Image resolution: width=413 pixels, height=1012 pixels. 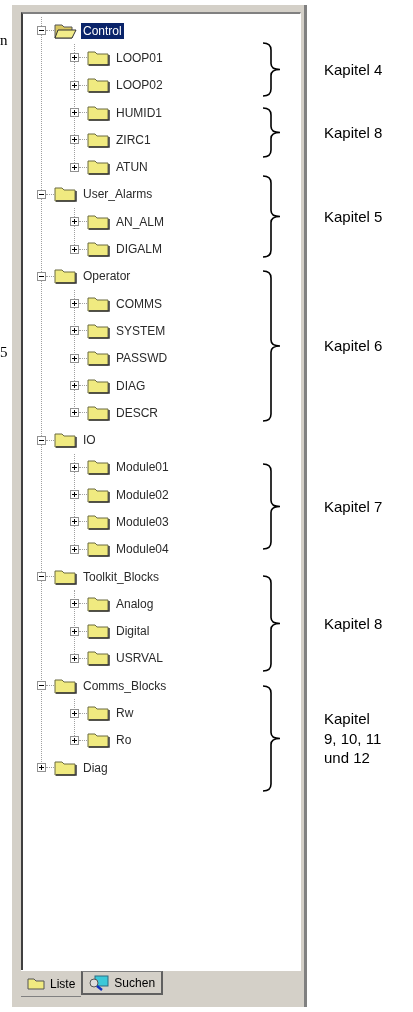 I want to click on tree-item: Operator, so click(x=107, y=276).